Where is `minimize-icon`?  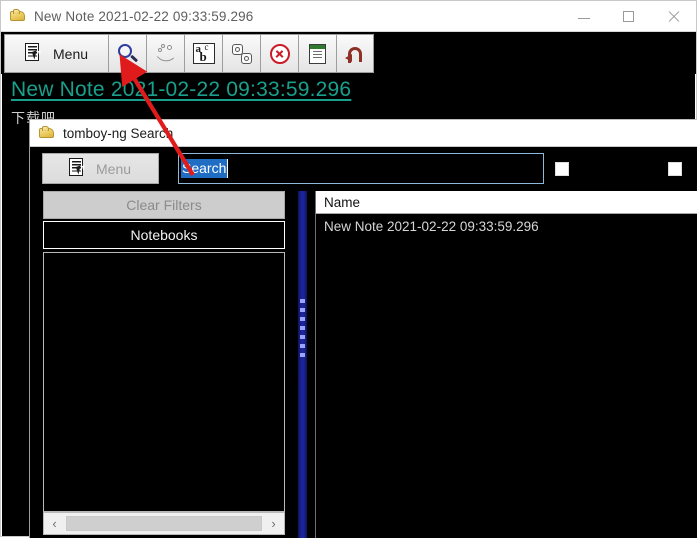 minimize-icon is located at coordinates (583, 18).